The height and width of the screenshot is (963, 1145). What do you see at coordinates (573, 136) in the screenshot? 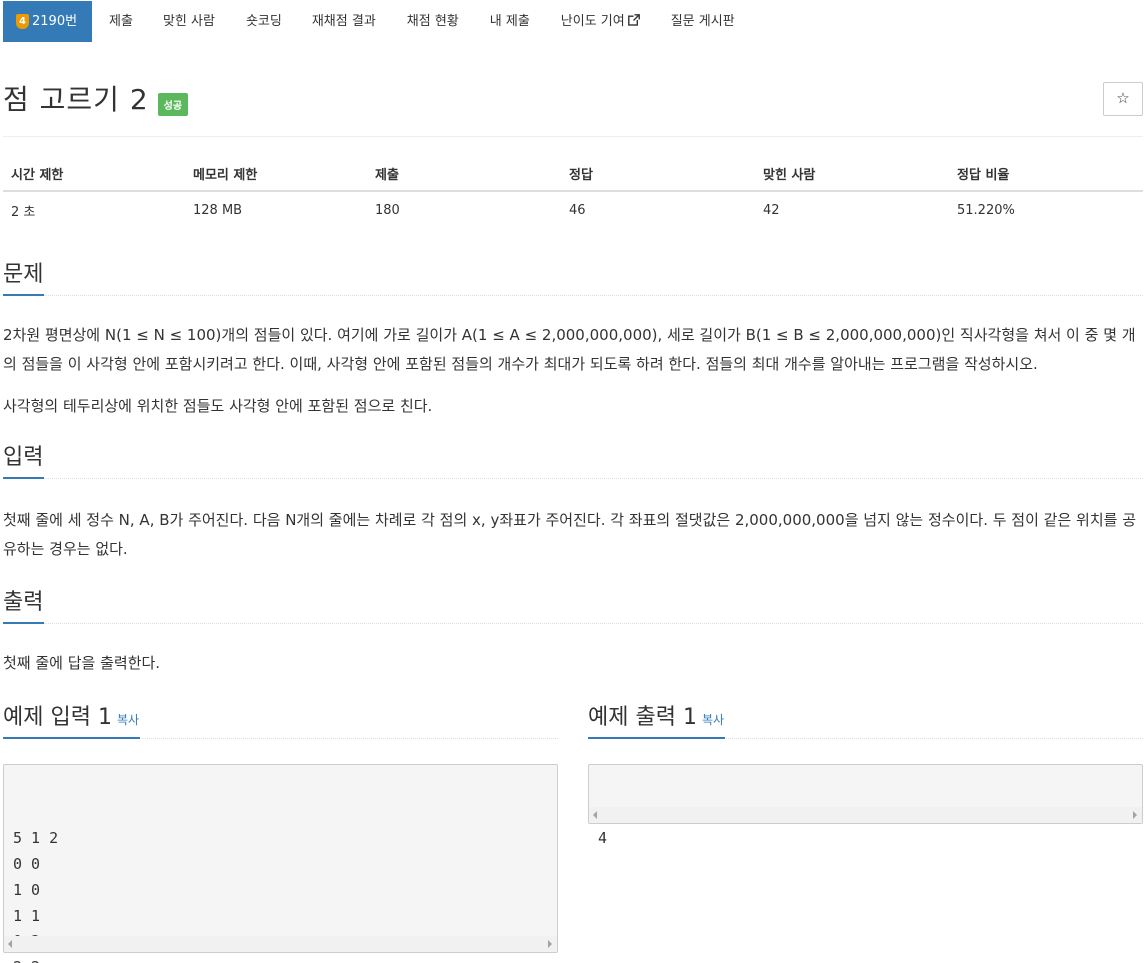
I see `title-divider` at bounding box center [573, 136].